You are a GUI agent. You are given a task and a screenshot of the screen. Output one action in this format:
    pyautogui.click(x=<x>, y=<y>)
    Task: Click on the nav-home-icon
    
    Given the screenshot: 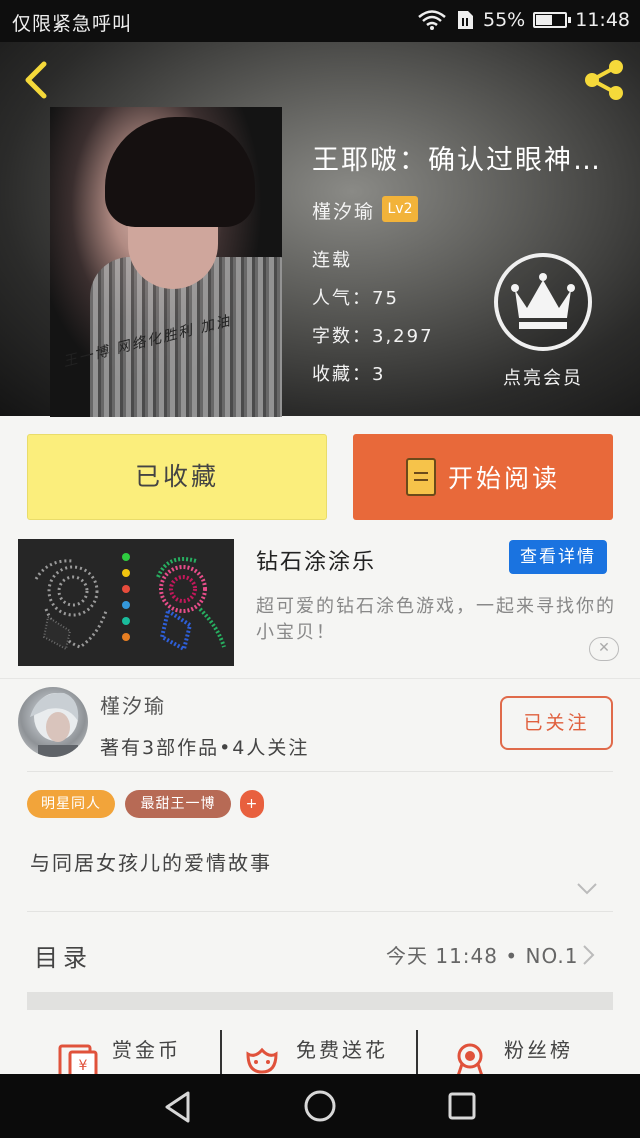 What is the action you would take?
    pyautogui.click(x=320, y=1106)
    